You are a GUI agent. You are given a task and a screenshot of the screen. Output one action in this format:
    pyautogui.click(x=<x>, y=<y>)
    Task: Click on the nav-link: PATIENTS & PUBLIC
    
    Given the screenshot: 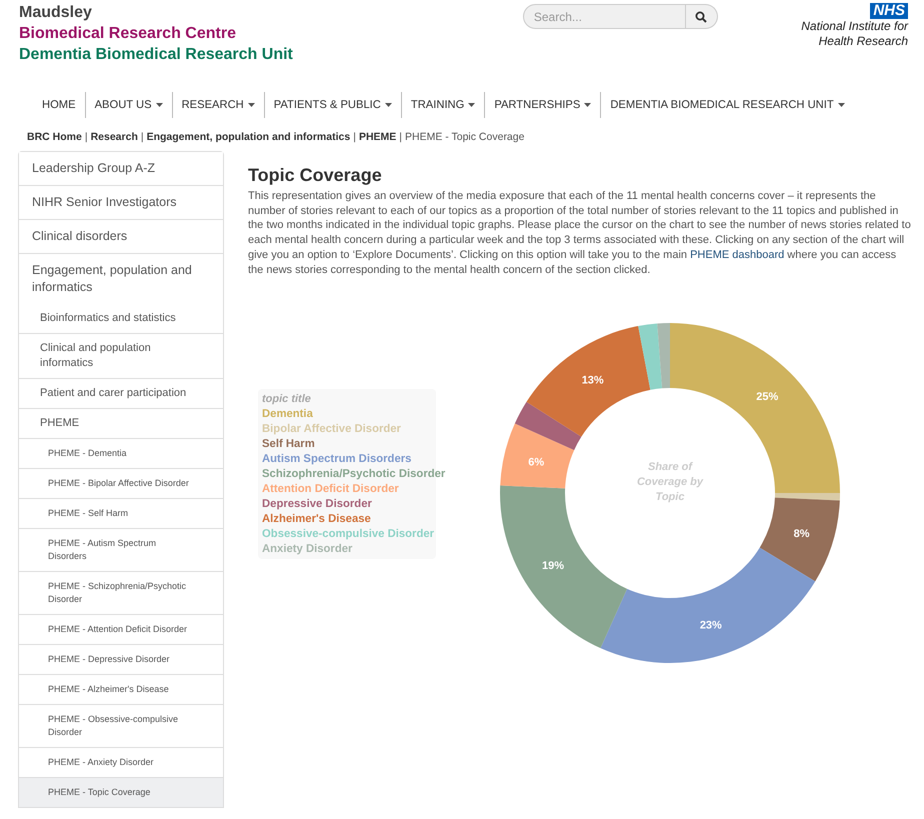 What is the action you would take?
    pyautogui.click(x=332, y=105)
    